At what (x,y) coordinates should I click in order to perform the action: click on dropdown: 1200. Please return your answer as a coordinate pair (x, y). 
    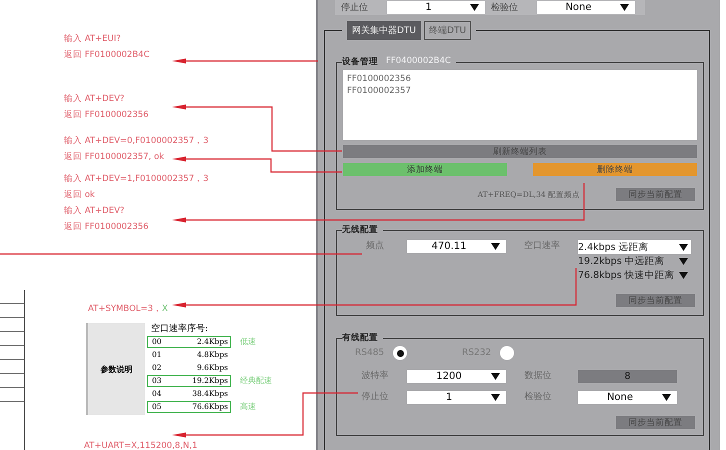
    Looking at the image, I should click on (456, 376).